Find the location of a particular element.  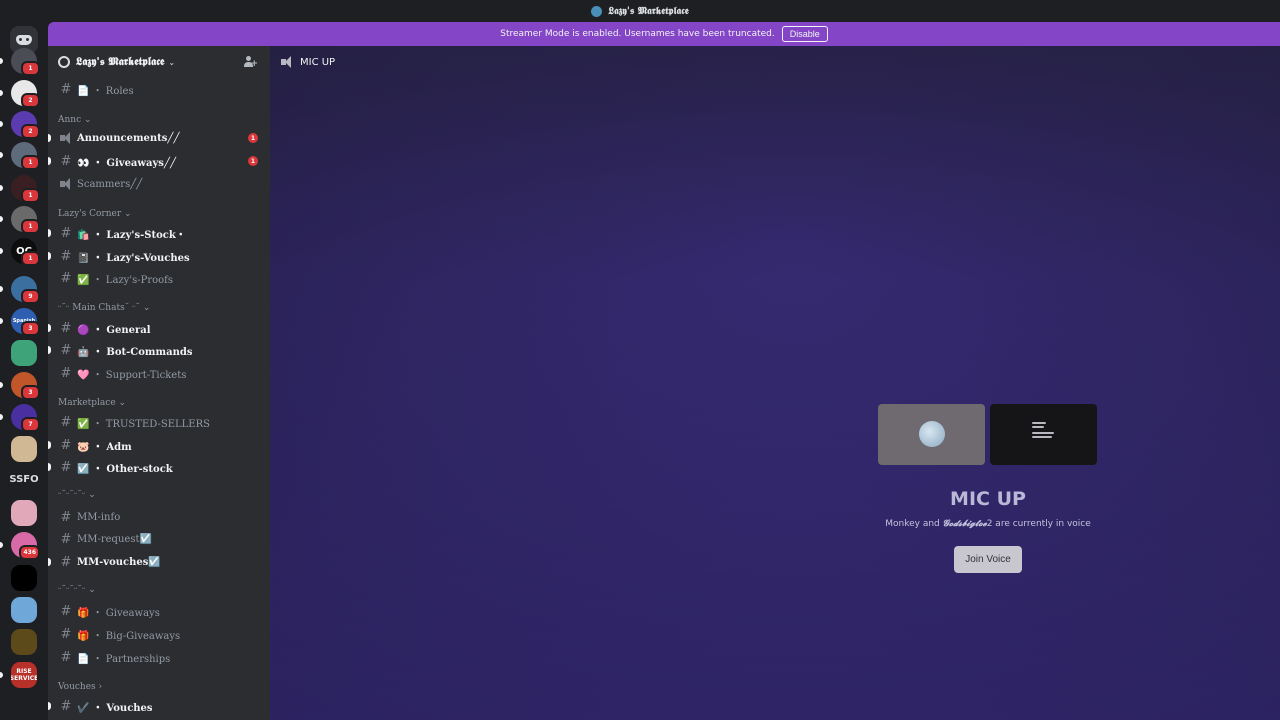

channel-label: ✅ ・ Lazy's-Proofs is located at coordinates (125, 280).